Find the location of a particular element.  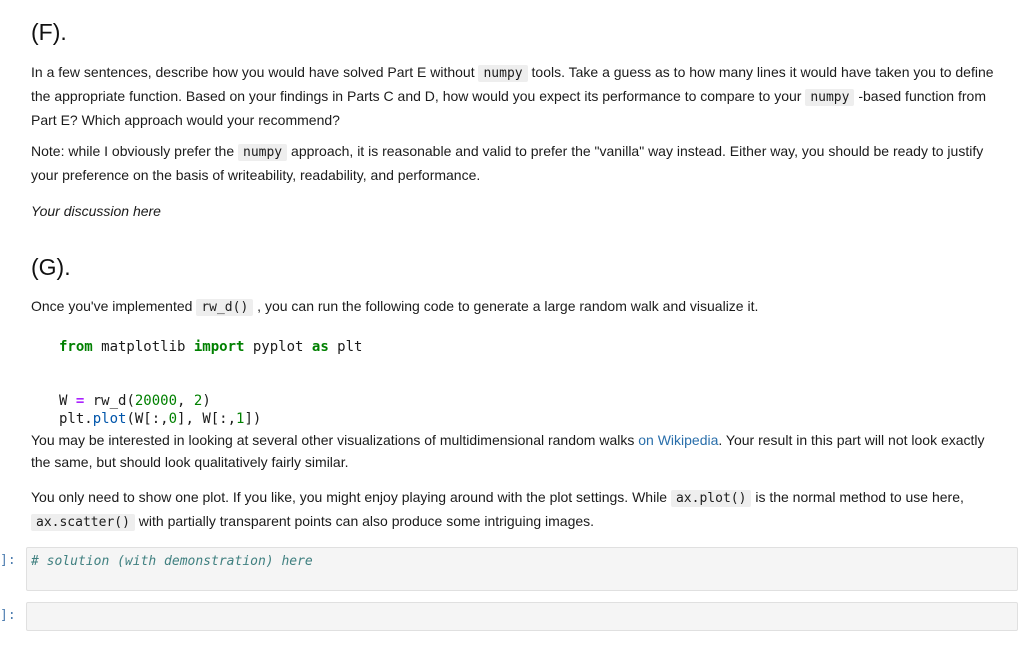

text-span: Once you've implemented is located at coordinates (114, 306).